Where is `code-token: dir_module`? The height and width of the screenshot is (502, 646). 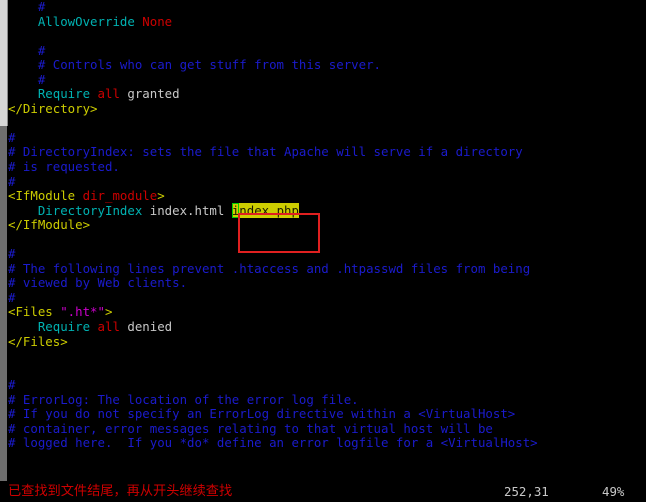
code-token: dir_module is located at coordinates (120, 196).